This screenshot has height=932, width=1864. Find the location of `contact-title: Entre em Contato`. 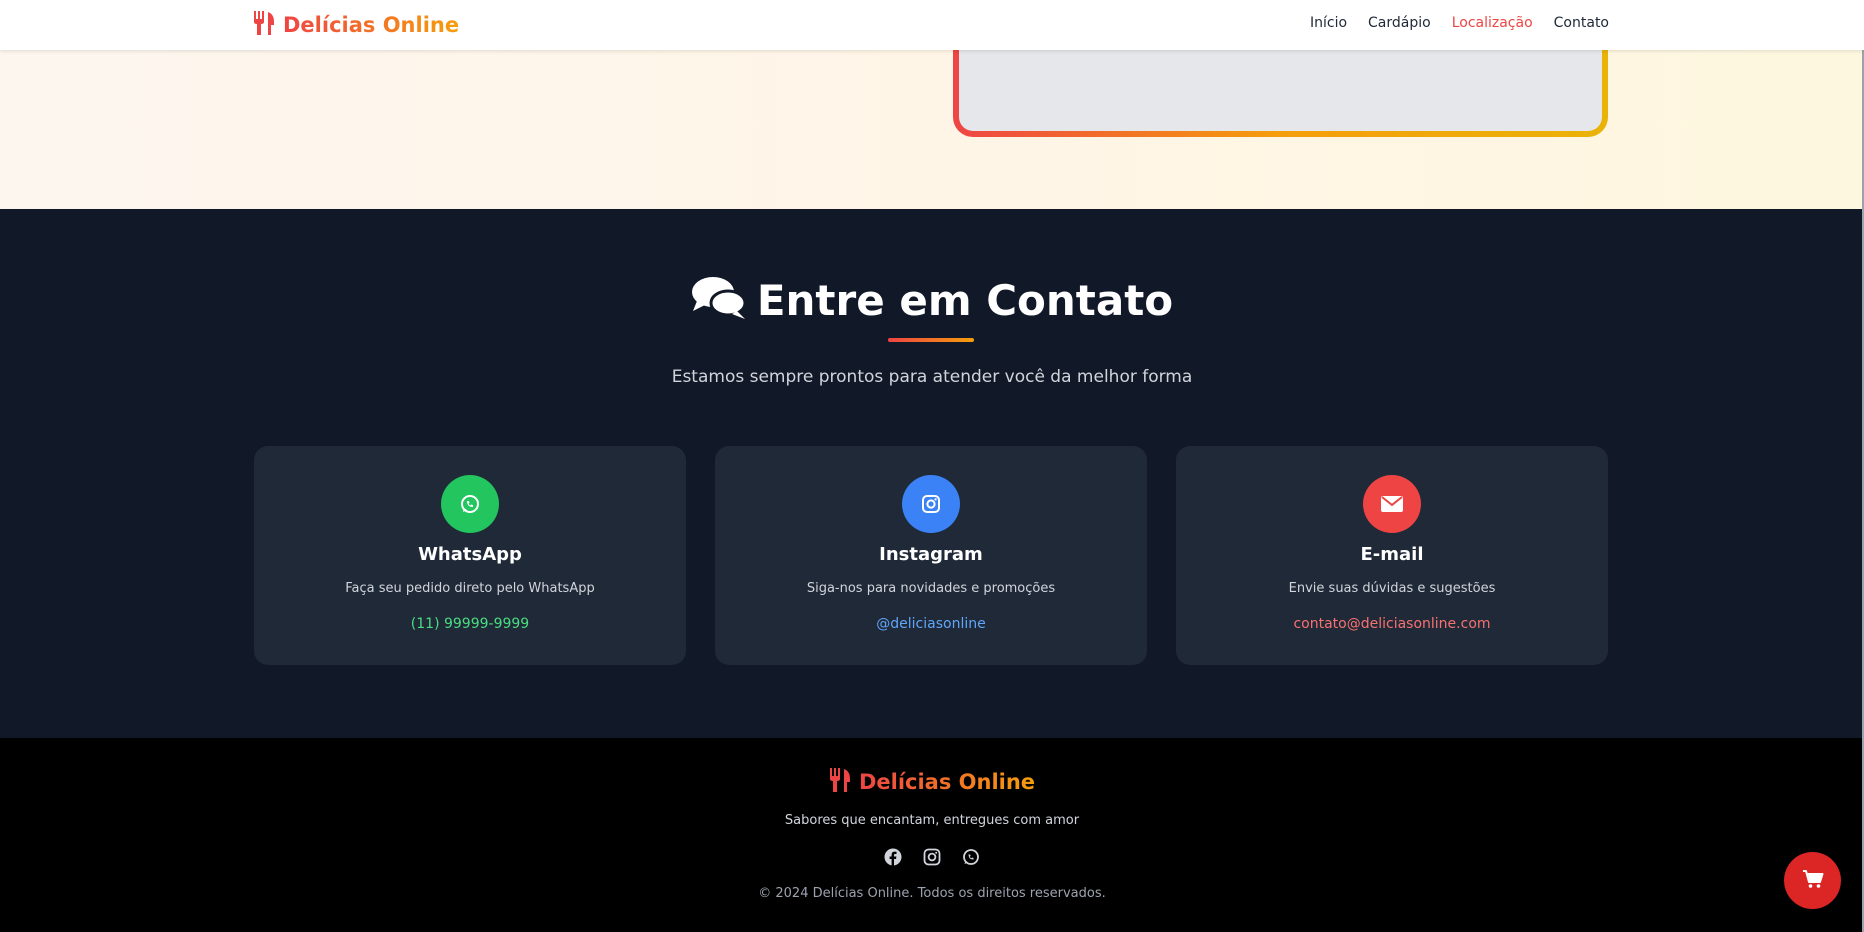

contact-title: Entre em Contato is located at coordinates (965, 300).